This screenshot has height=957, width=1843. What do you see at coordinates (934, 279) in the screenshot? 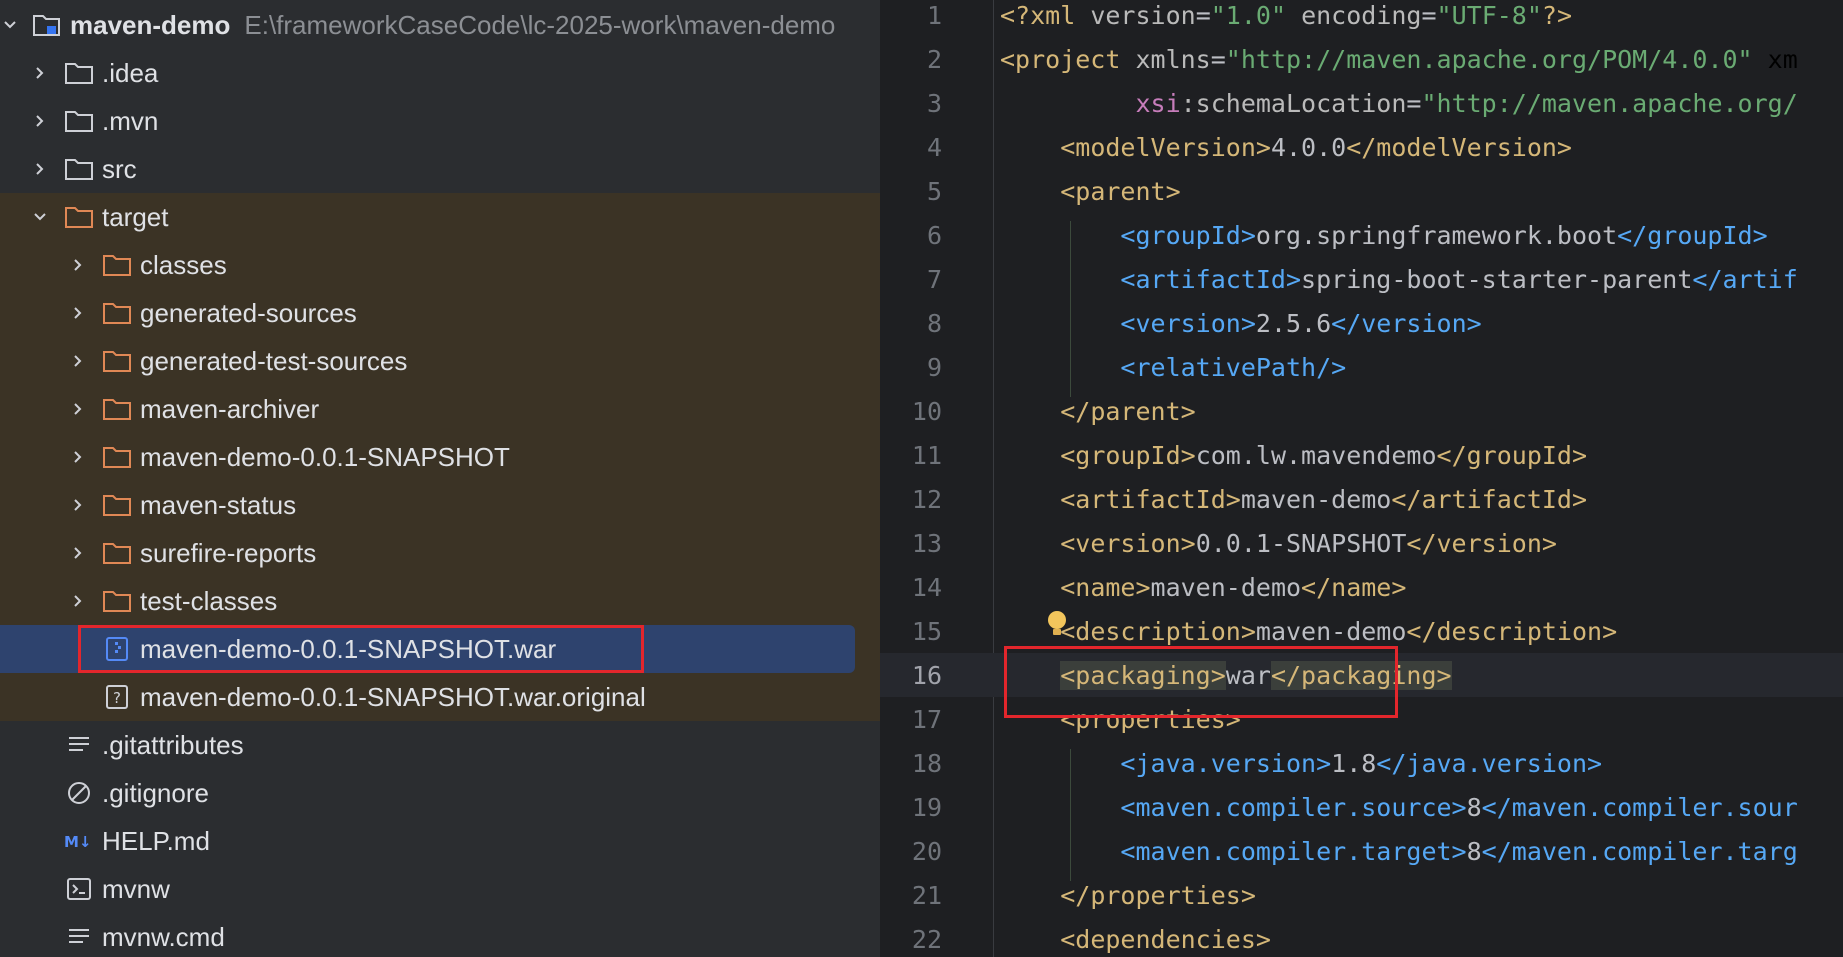
I see `line-number: 7` at bounding box center [934, 279].